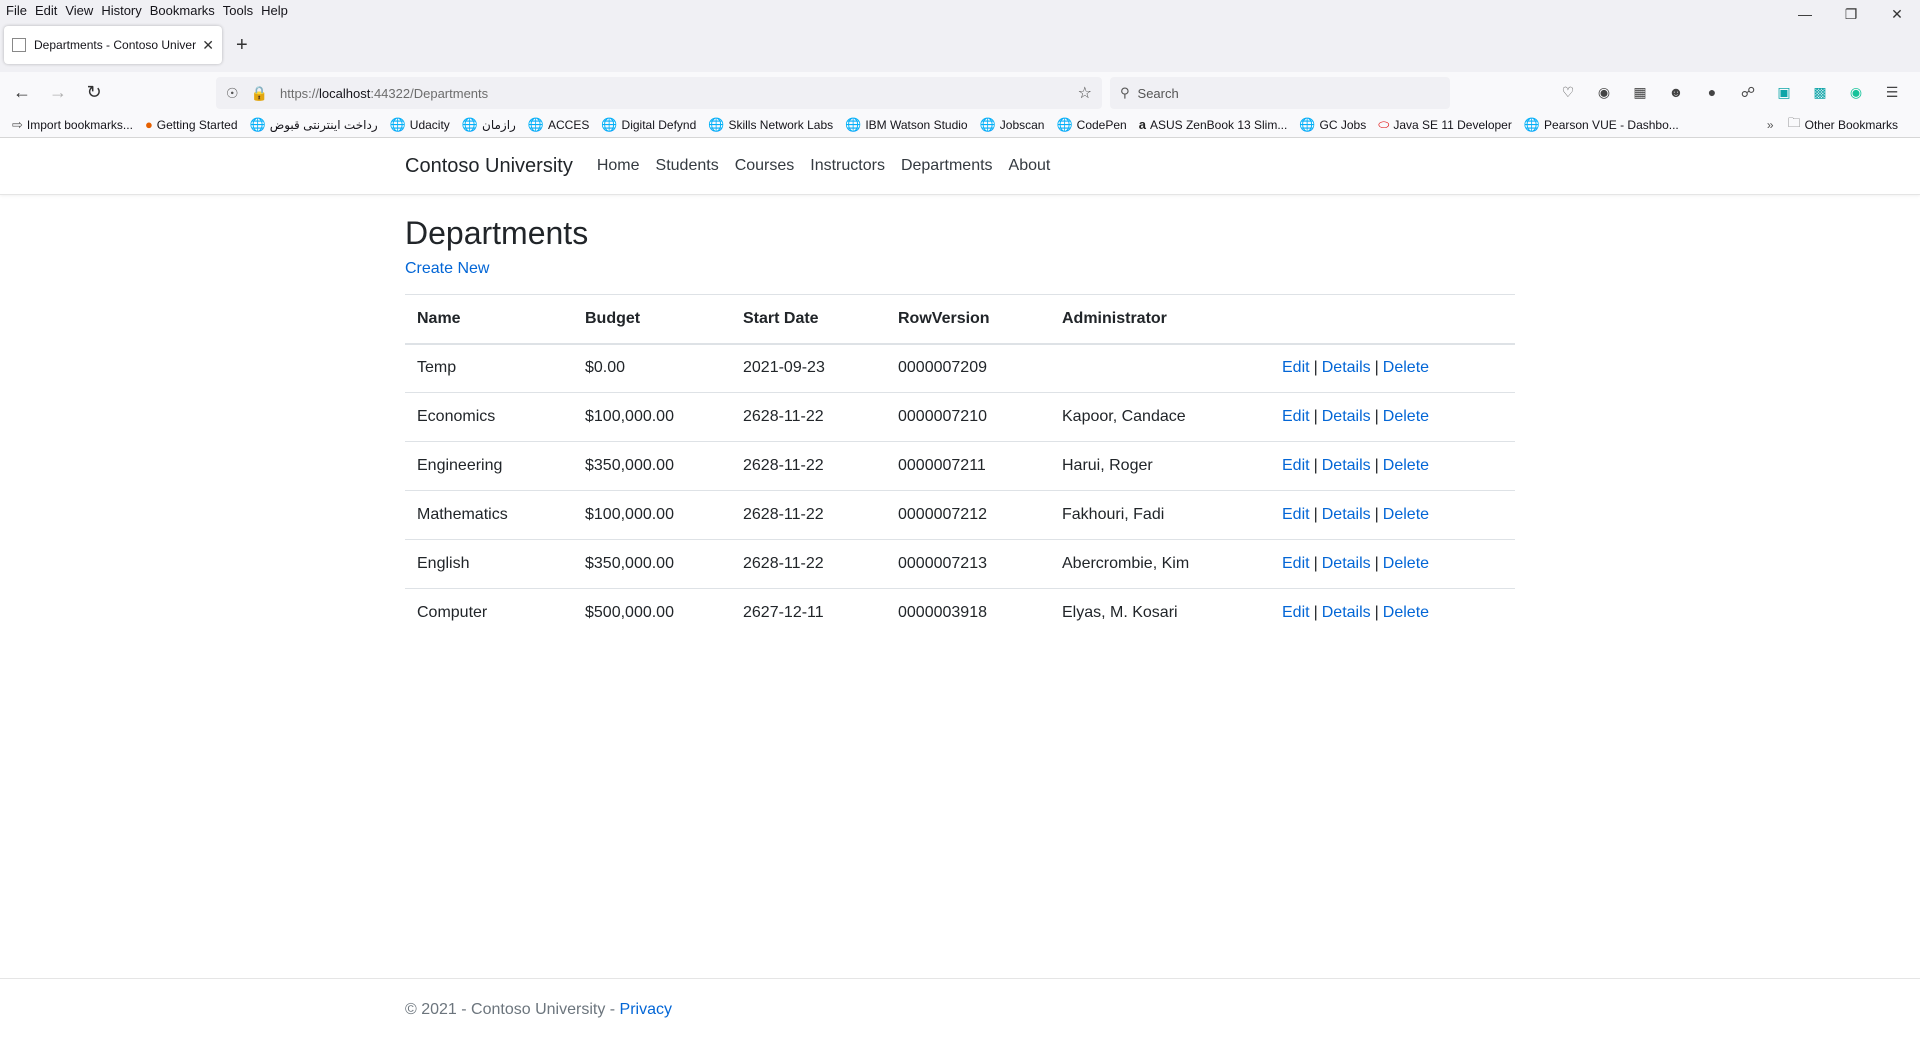  I want to click on menu-view: View, so click(82, 10).